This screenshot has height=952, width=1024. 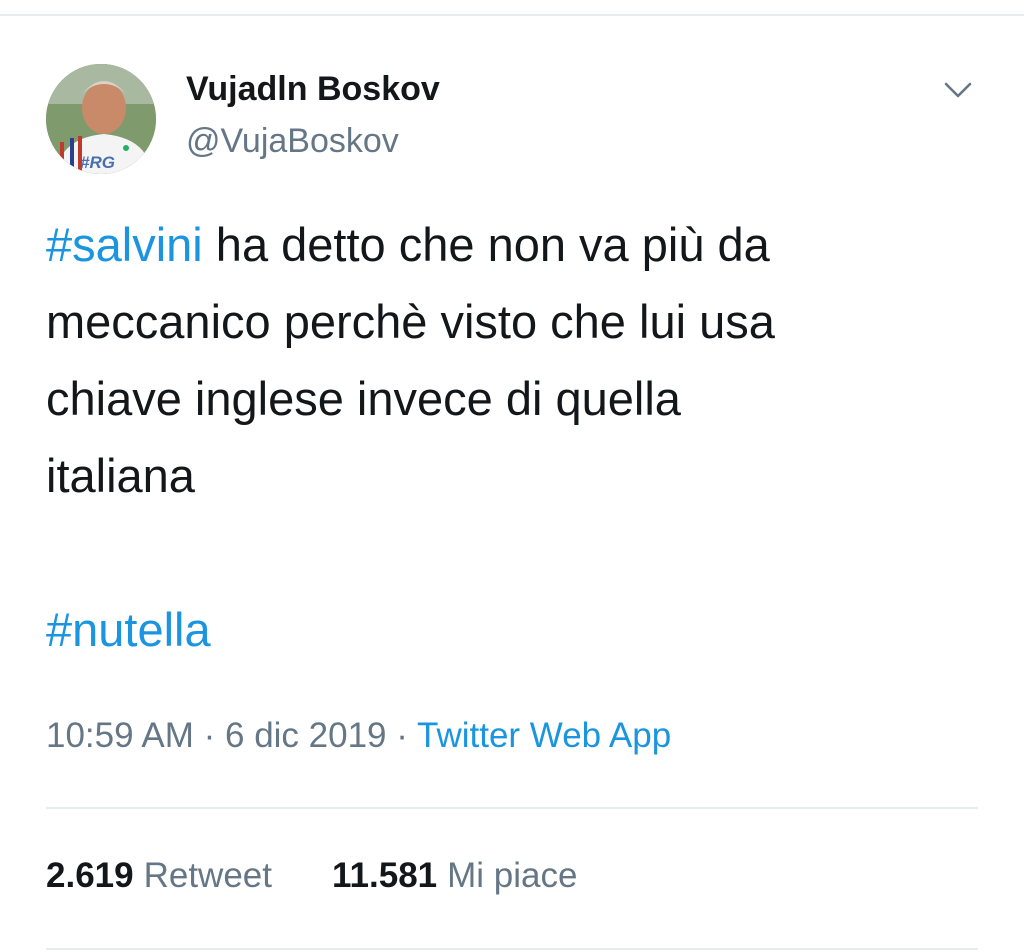 What do you see at coordinates (101, 119) in the screenshot?
I see `avatar: #RG` at bounding box center [101, 119].